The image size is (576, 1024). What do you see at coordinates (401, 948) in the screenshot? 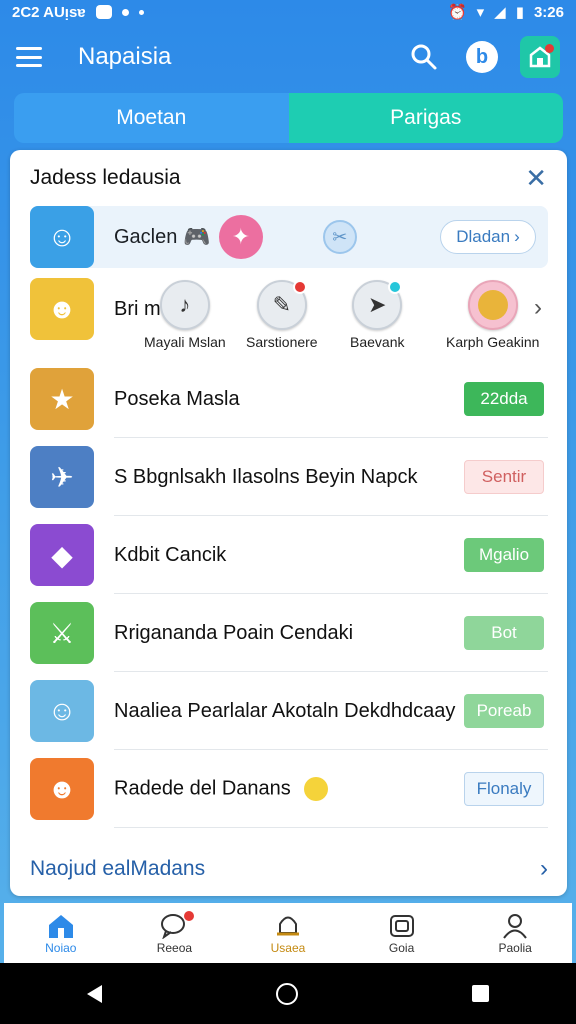
I see `nav-label: Goia` at bounding box center [401, 948].